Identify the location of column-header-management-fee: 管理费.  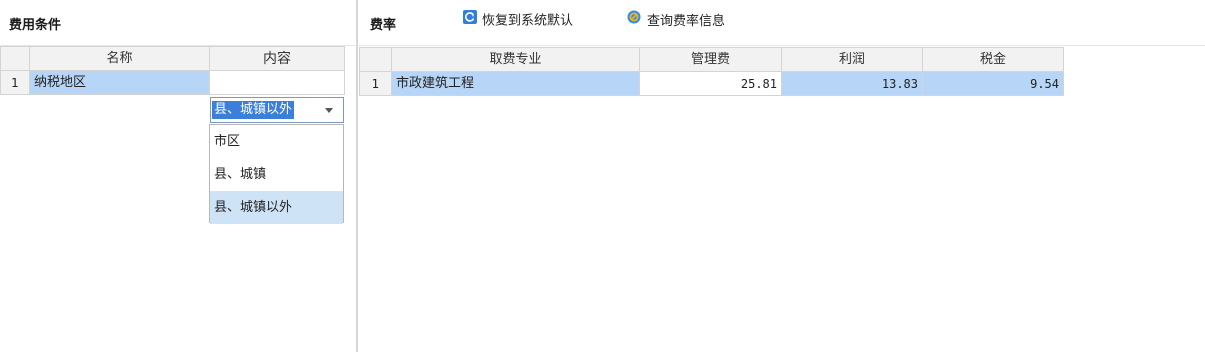
(710, 59).